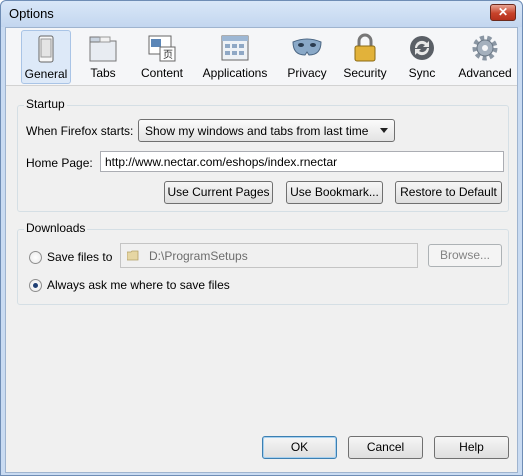 Image resolution: width=523 pixels, height=476 pixels. Describe the element at coordinates (448, 192) in the screenshot. I see `restore-to-default-button: Restore to Default` at that location.